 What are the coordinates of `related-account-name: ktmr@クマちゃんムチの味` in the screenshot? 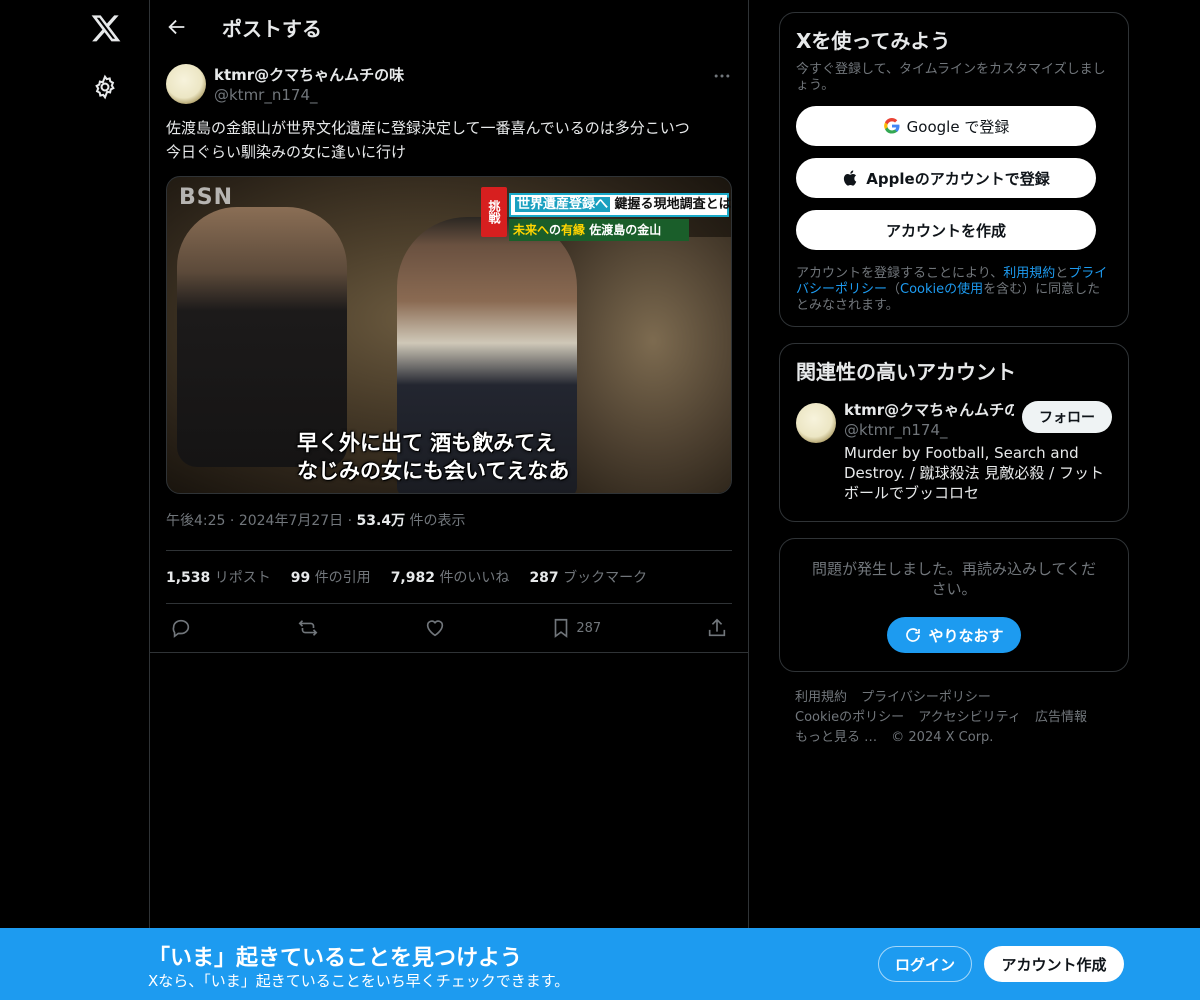 It's located at (929, 409).